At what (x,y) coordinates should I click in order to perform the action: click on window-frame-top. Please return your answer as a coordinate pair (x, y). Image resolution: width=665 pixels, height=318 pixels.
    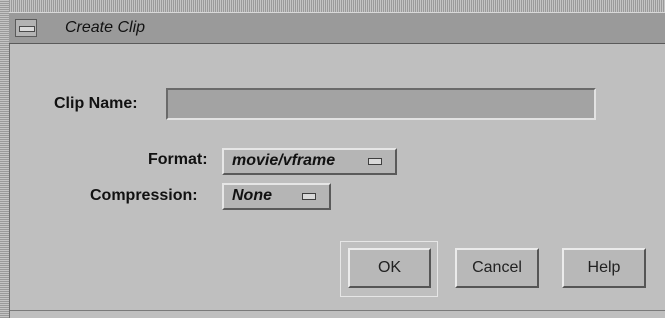
    Looking at the image, I should click on (337, 6).